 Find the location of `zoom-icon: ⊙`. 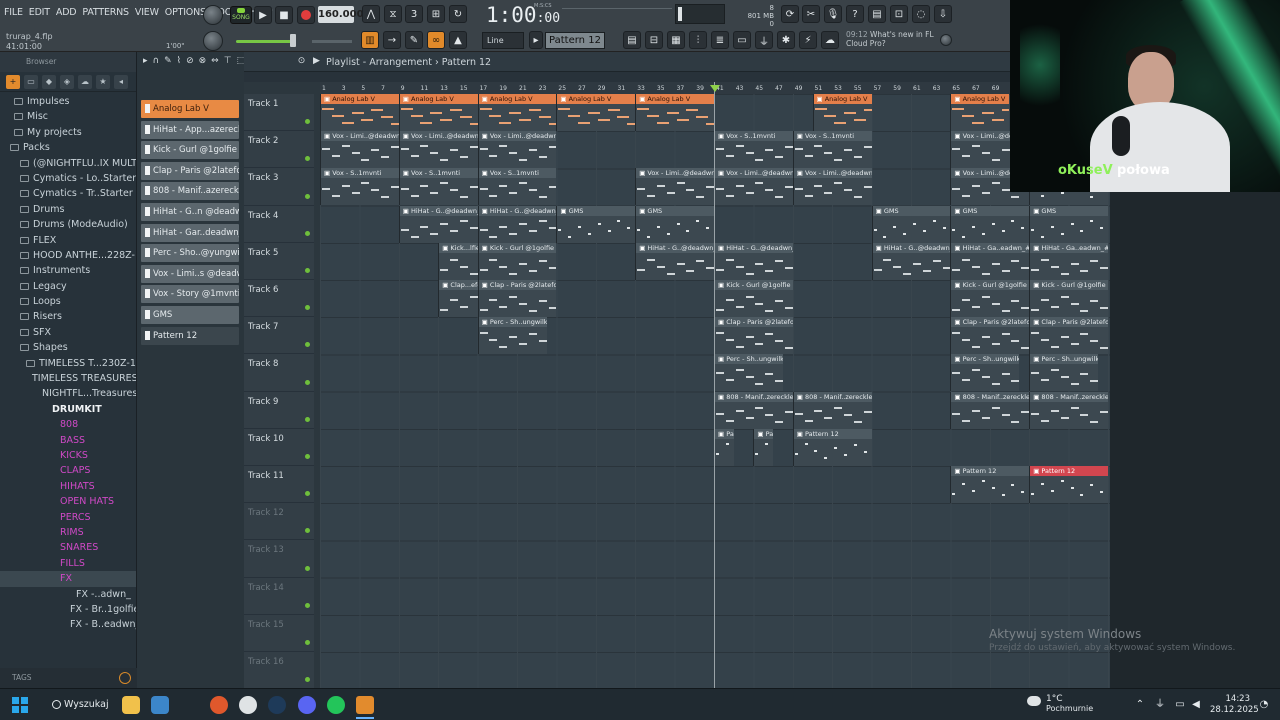

zoom-icon: ⊙ is located at coordinates (301, 61).